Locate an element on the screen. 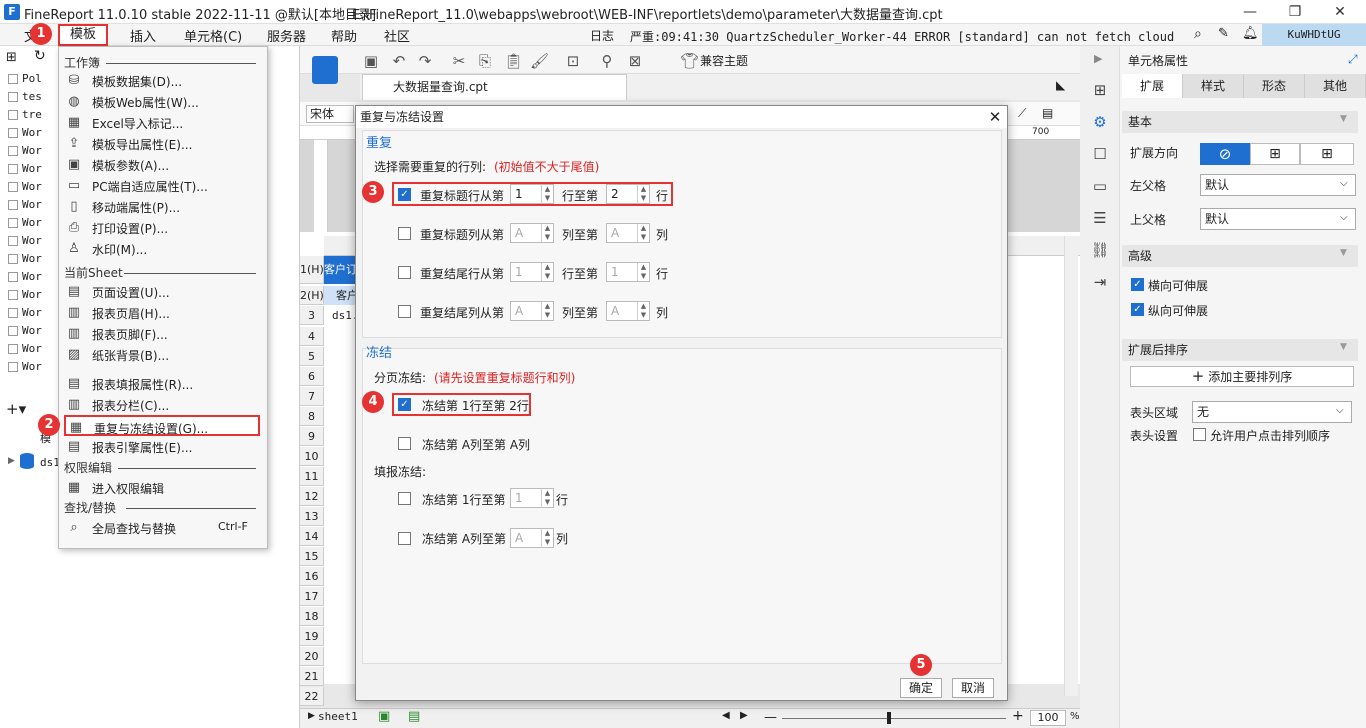  row-header: 21 is located at coordinates (312, 676).